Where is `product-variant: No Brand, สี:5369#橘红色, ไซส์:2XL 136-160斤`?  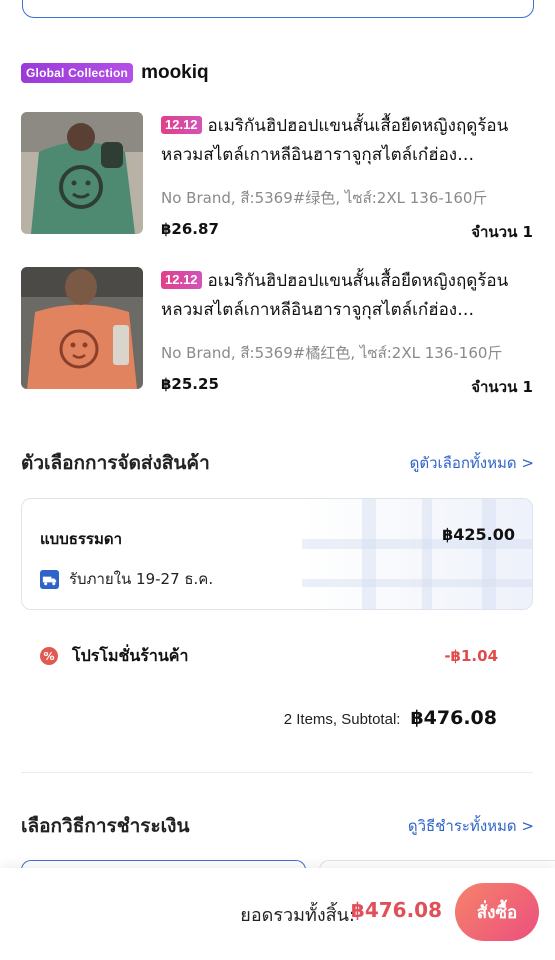
product-variant: No Brand, สี:5369#橘红色, ไซส์:2XL 136-160斤 is located at coordinates (332, 353).